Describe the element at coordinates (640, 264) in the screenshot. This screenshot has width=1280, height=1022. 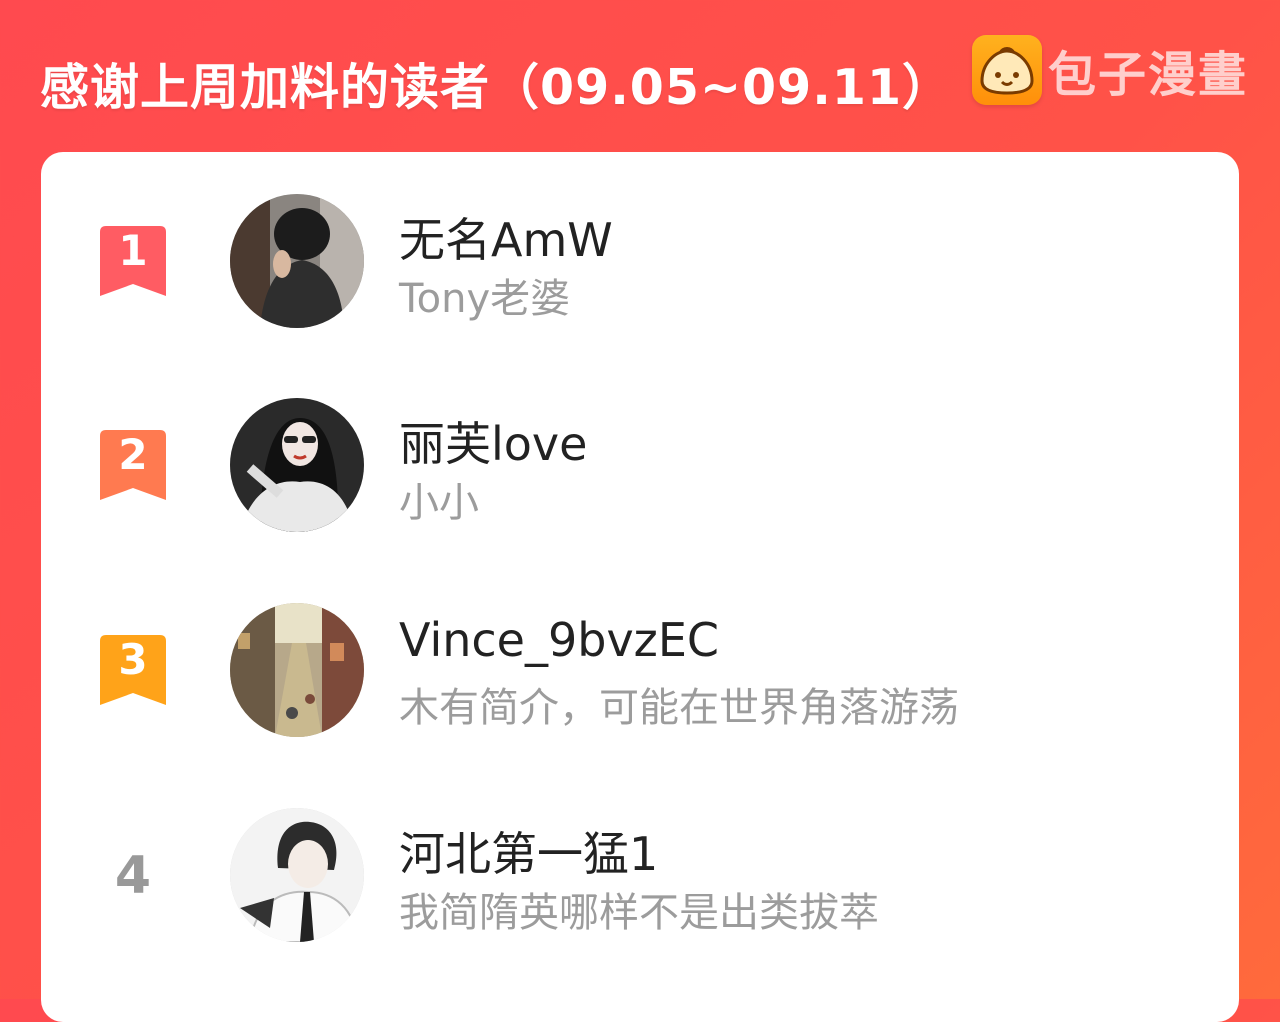
I see `list-item: 1 无名AmW Tony老婆` at that location.